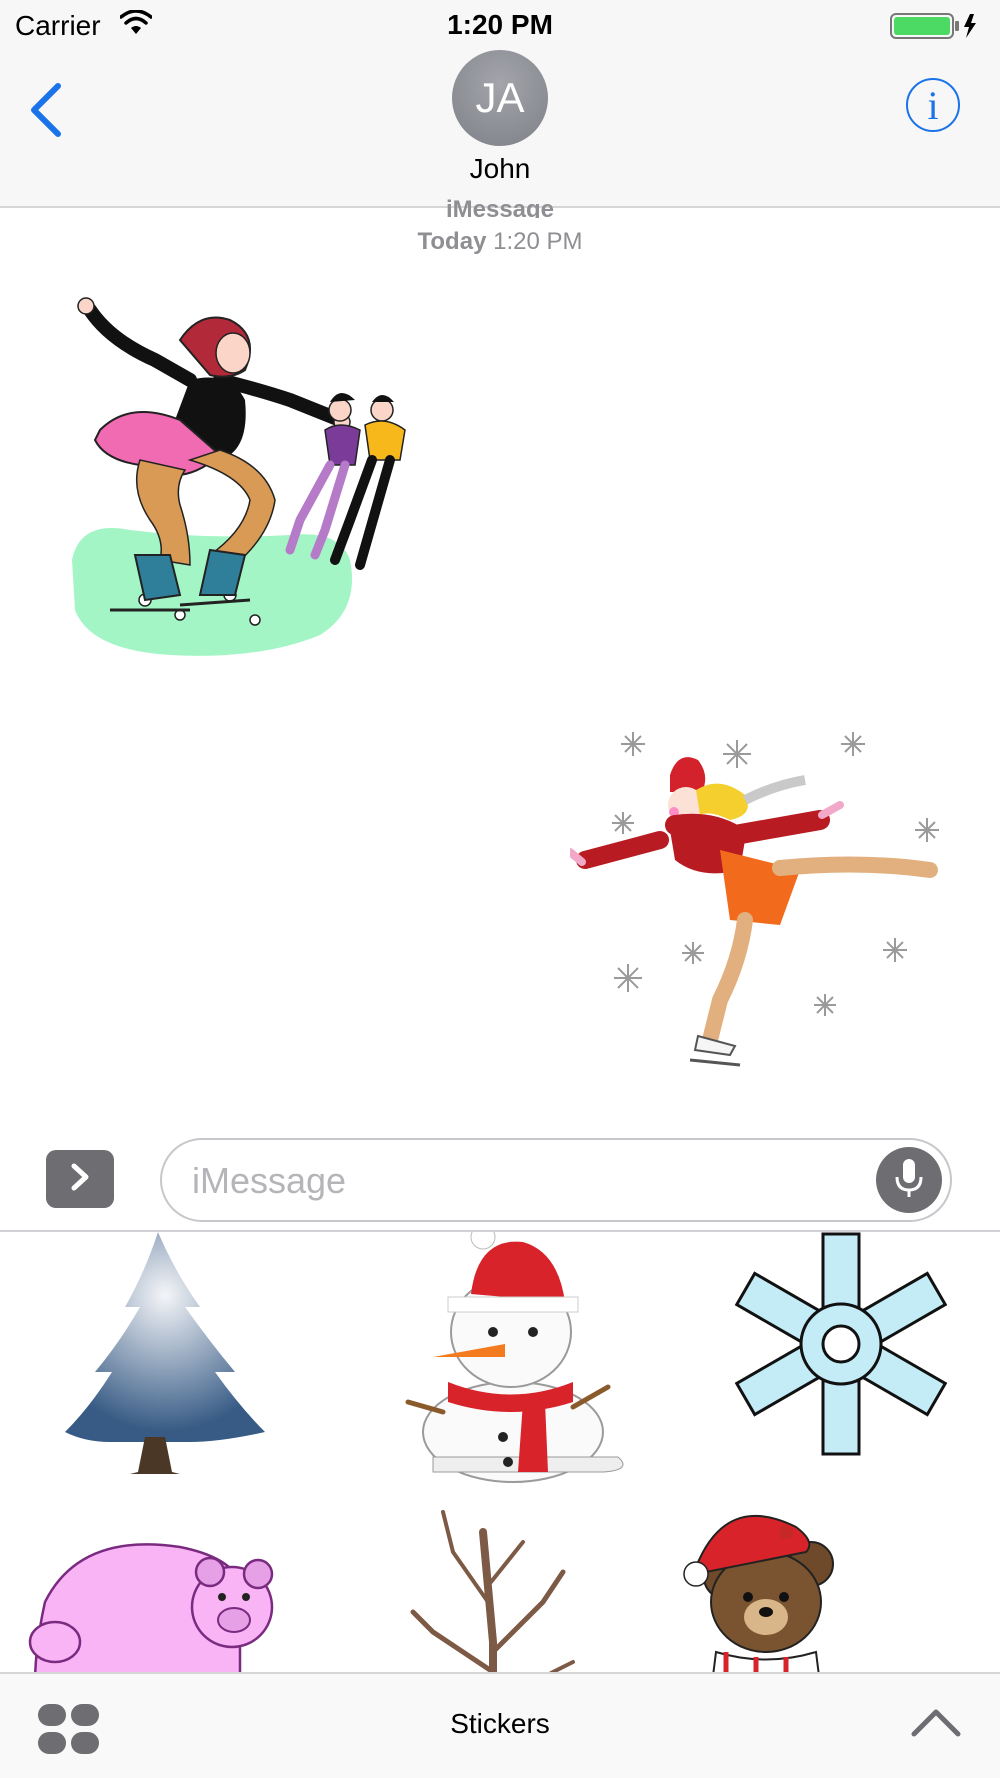  What do you see at coordinates (48, 110) in the screenshot?
I see `back-chevron-icon` at bounding box center [48, 110].